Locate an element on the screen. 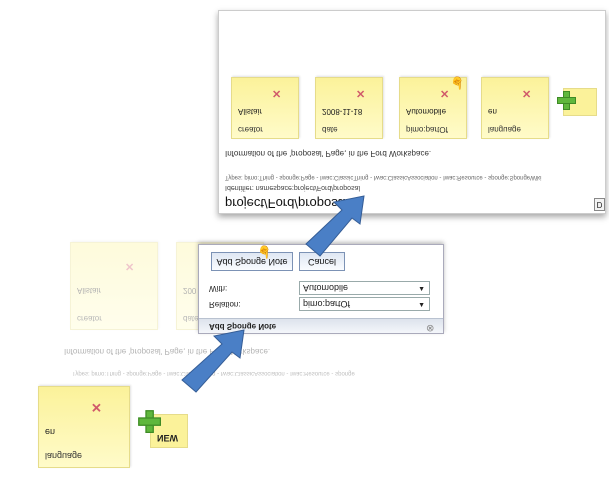 The height and width of the screenshot is (478, 609). relation-label: Relation: is located at coordinates (225, 304).